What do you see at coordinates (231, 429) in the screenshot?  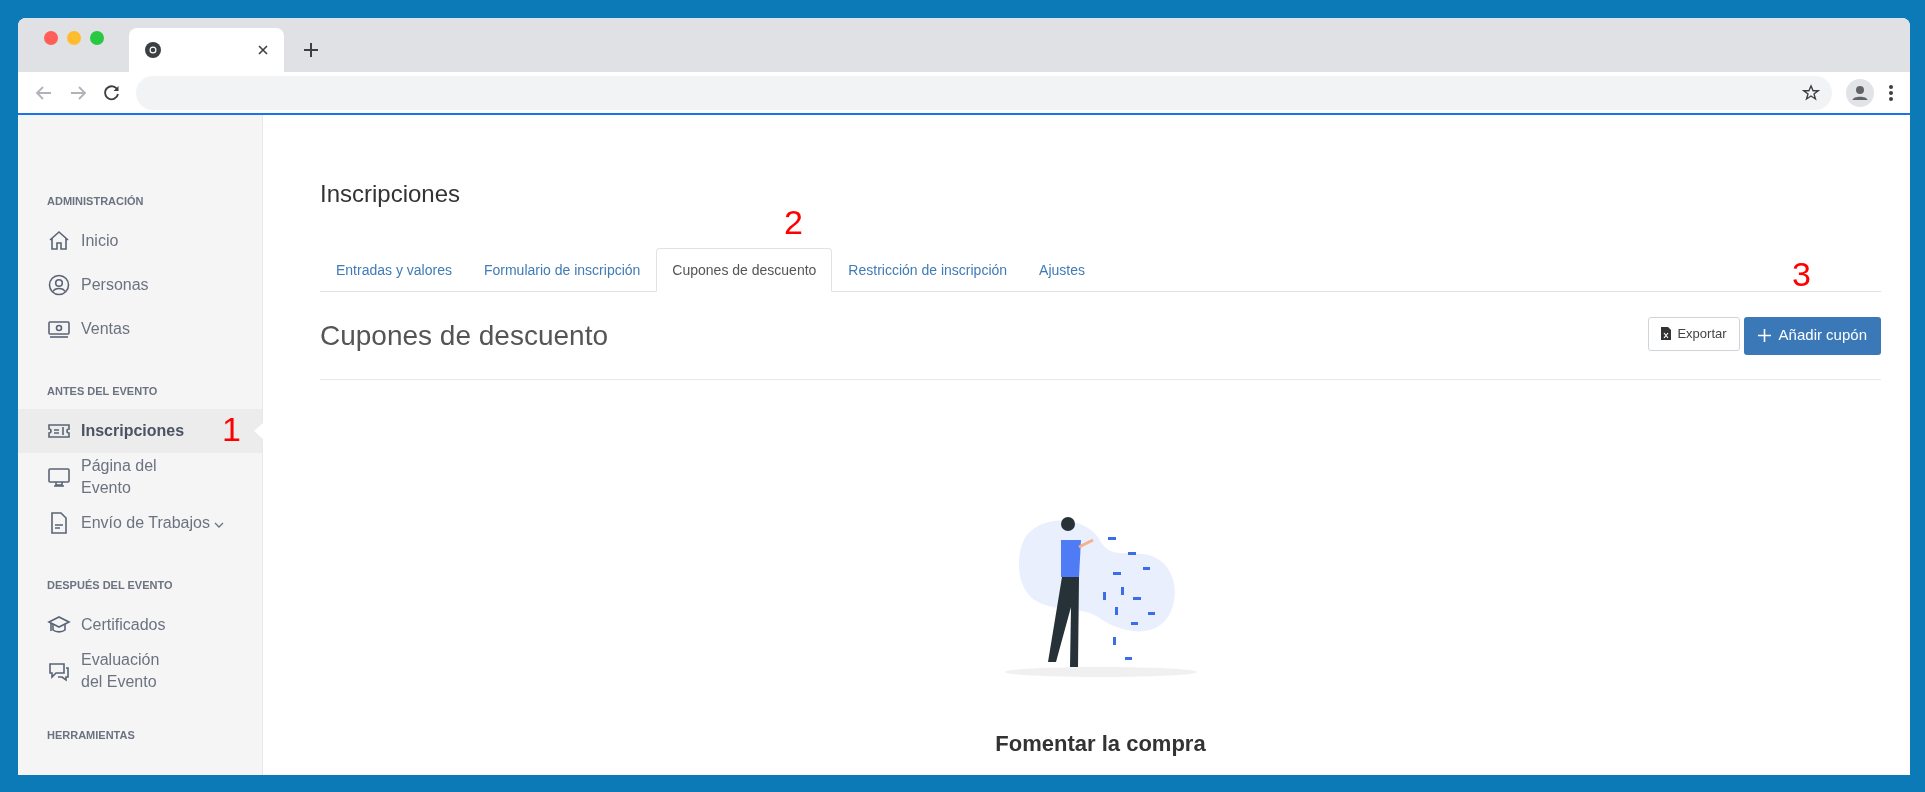 I see `annotation-number: 1` at bounding box center [231, 429].